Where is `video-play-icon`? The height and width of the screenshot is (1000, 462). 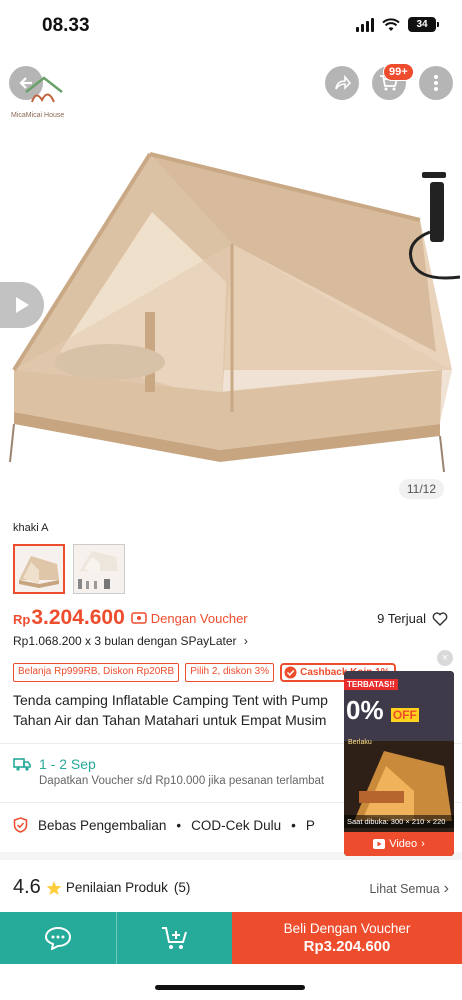 video-play-icon is located at coordinates (379, 844).